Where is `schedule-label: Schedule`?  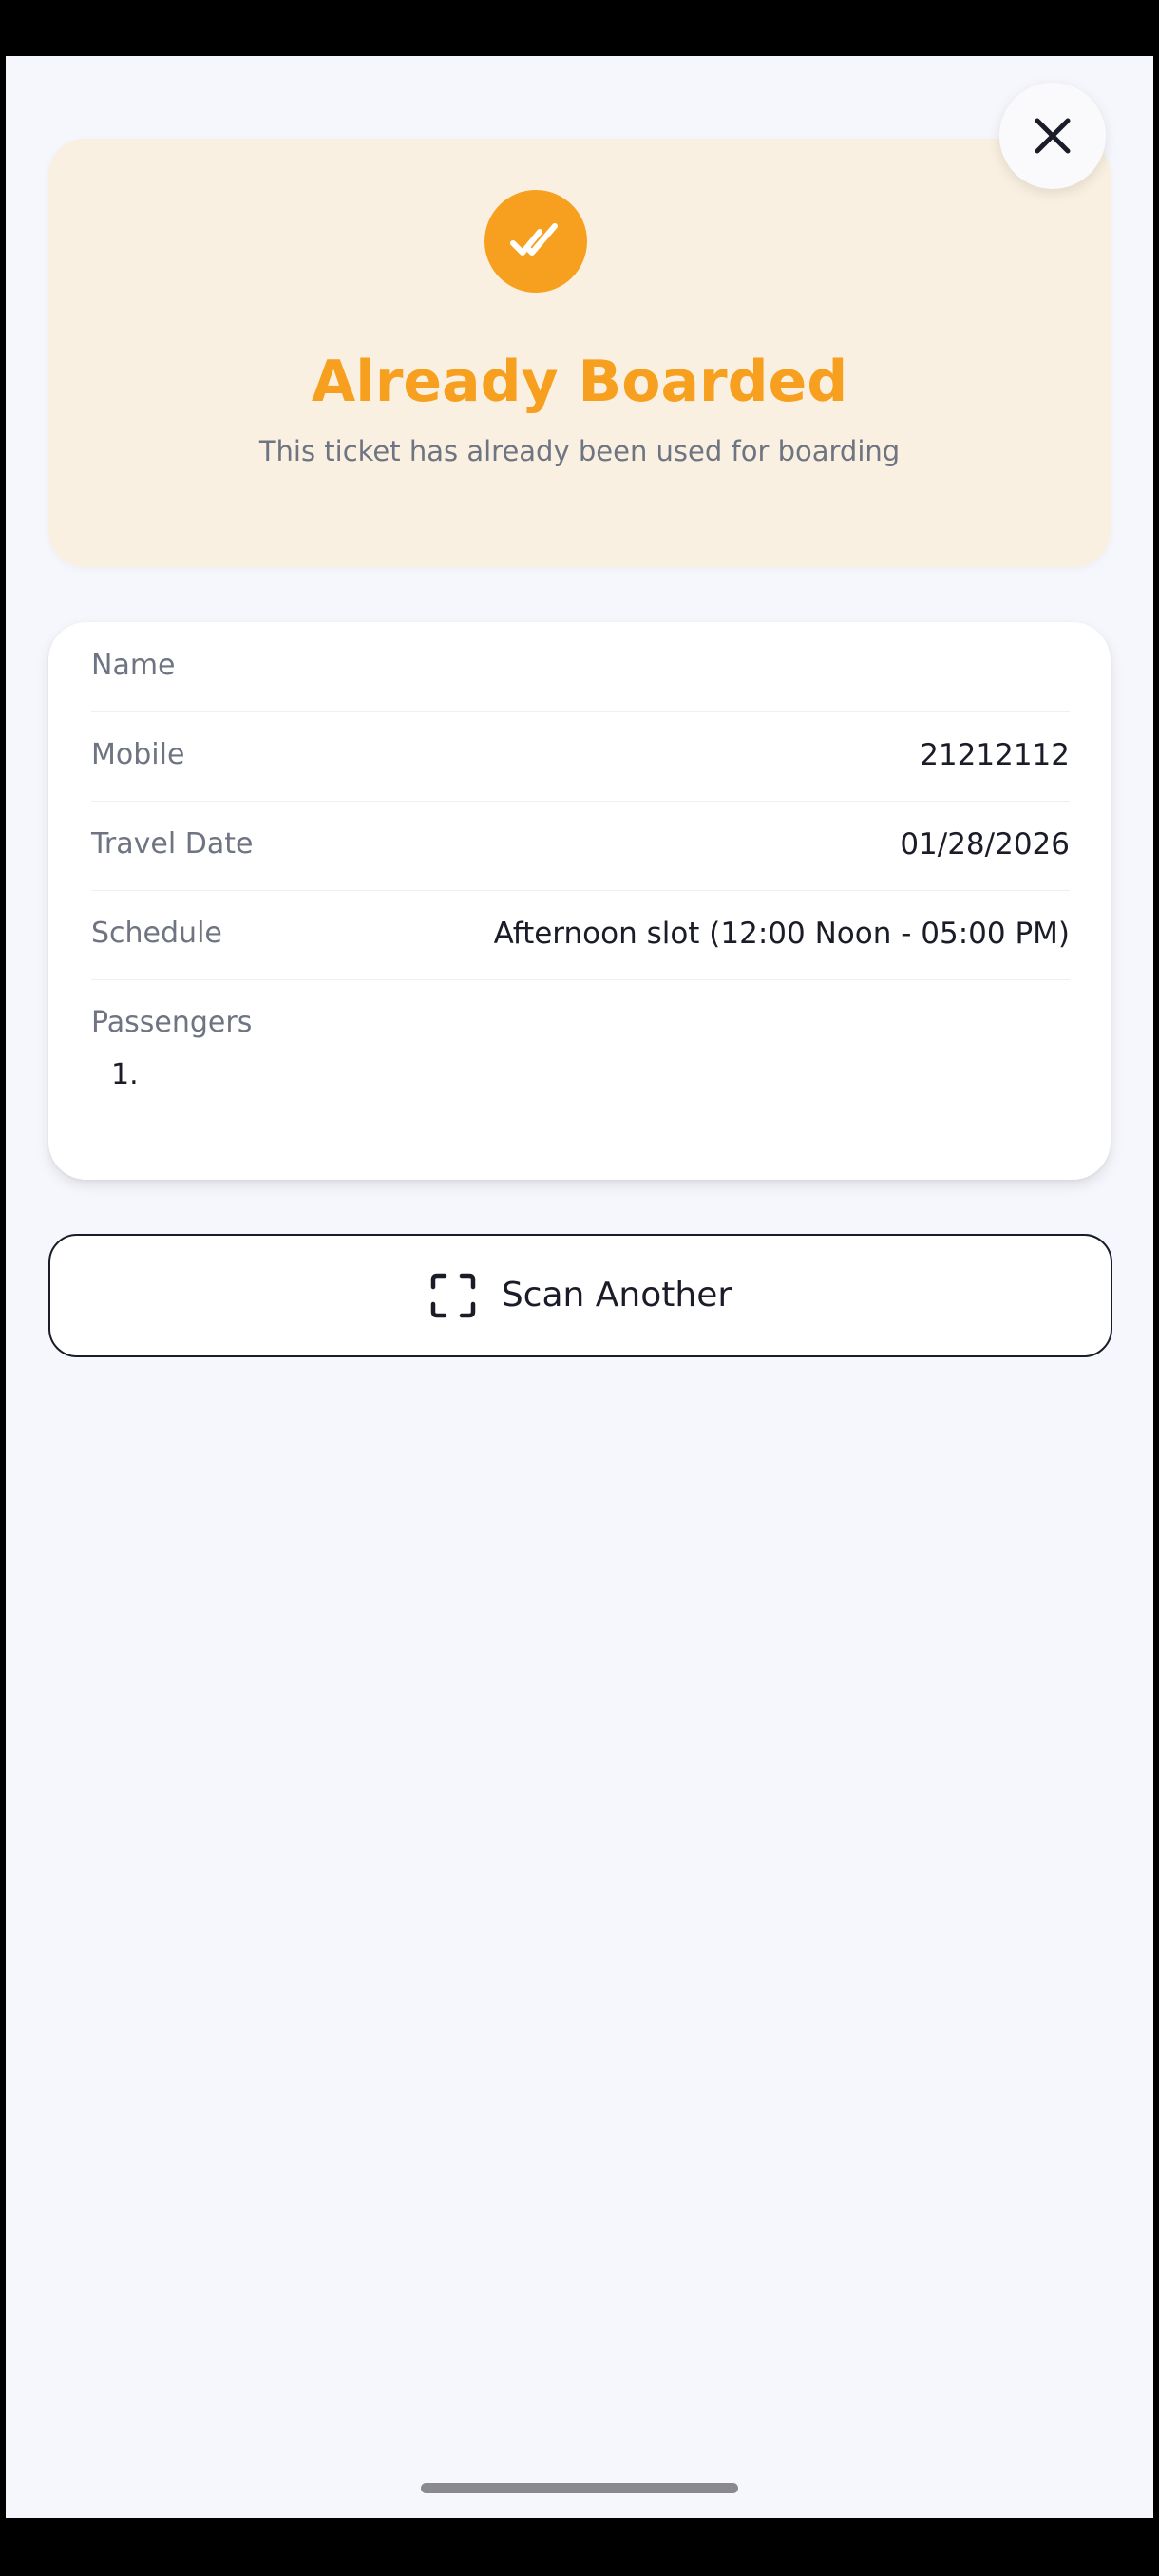
schedule-label: Schedule is located at coordinates (156, 933).